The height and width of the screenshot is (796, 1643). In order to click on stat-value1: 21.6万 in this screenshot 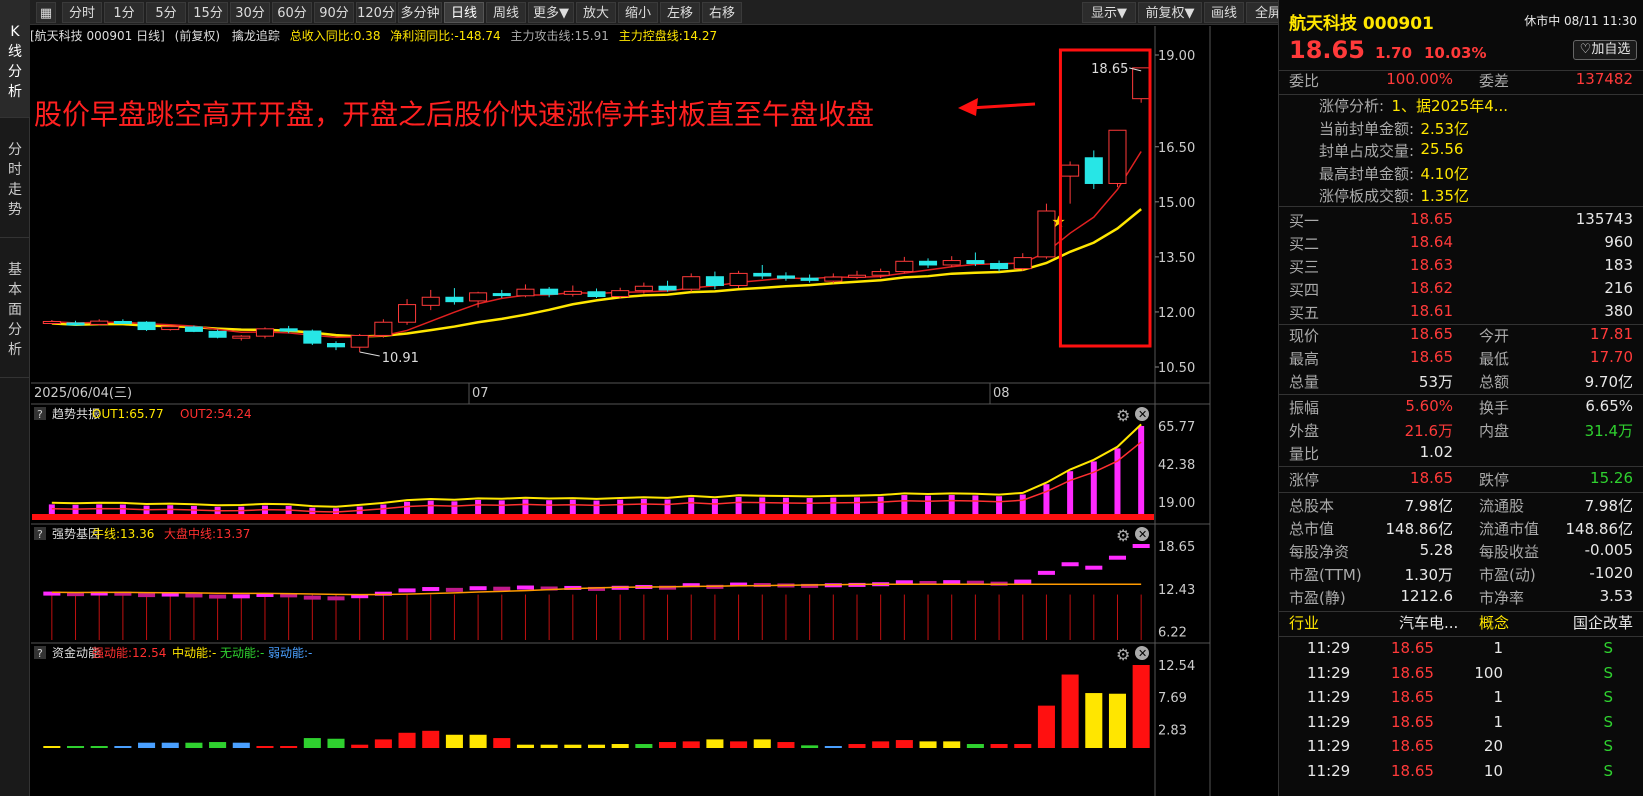, I will do `click(1428, 431)`.